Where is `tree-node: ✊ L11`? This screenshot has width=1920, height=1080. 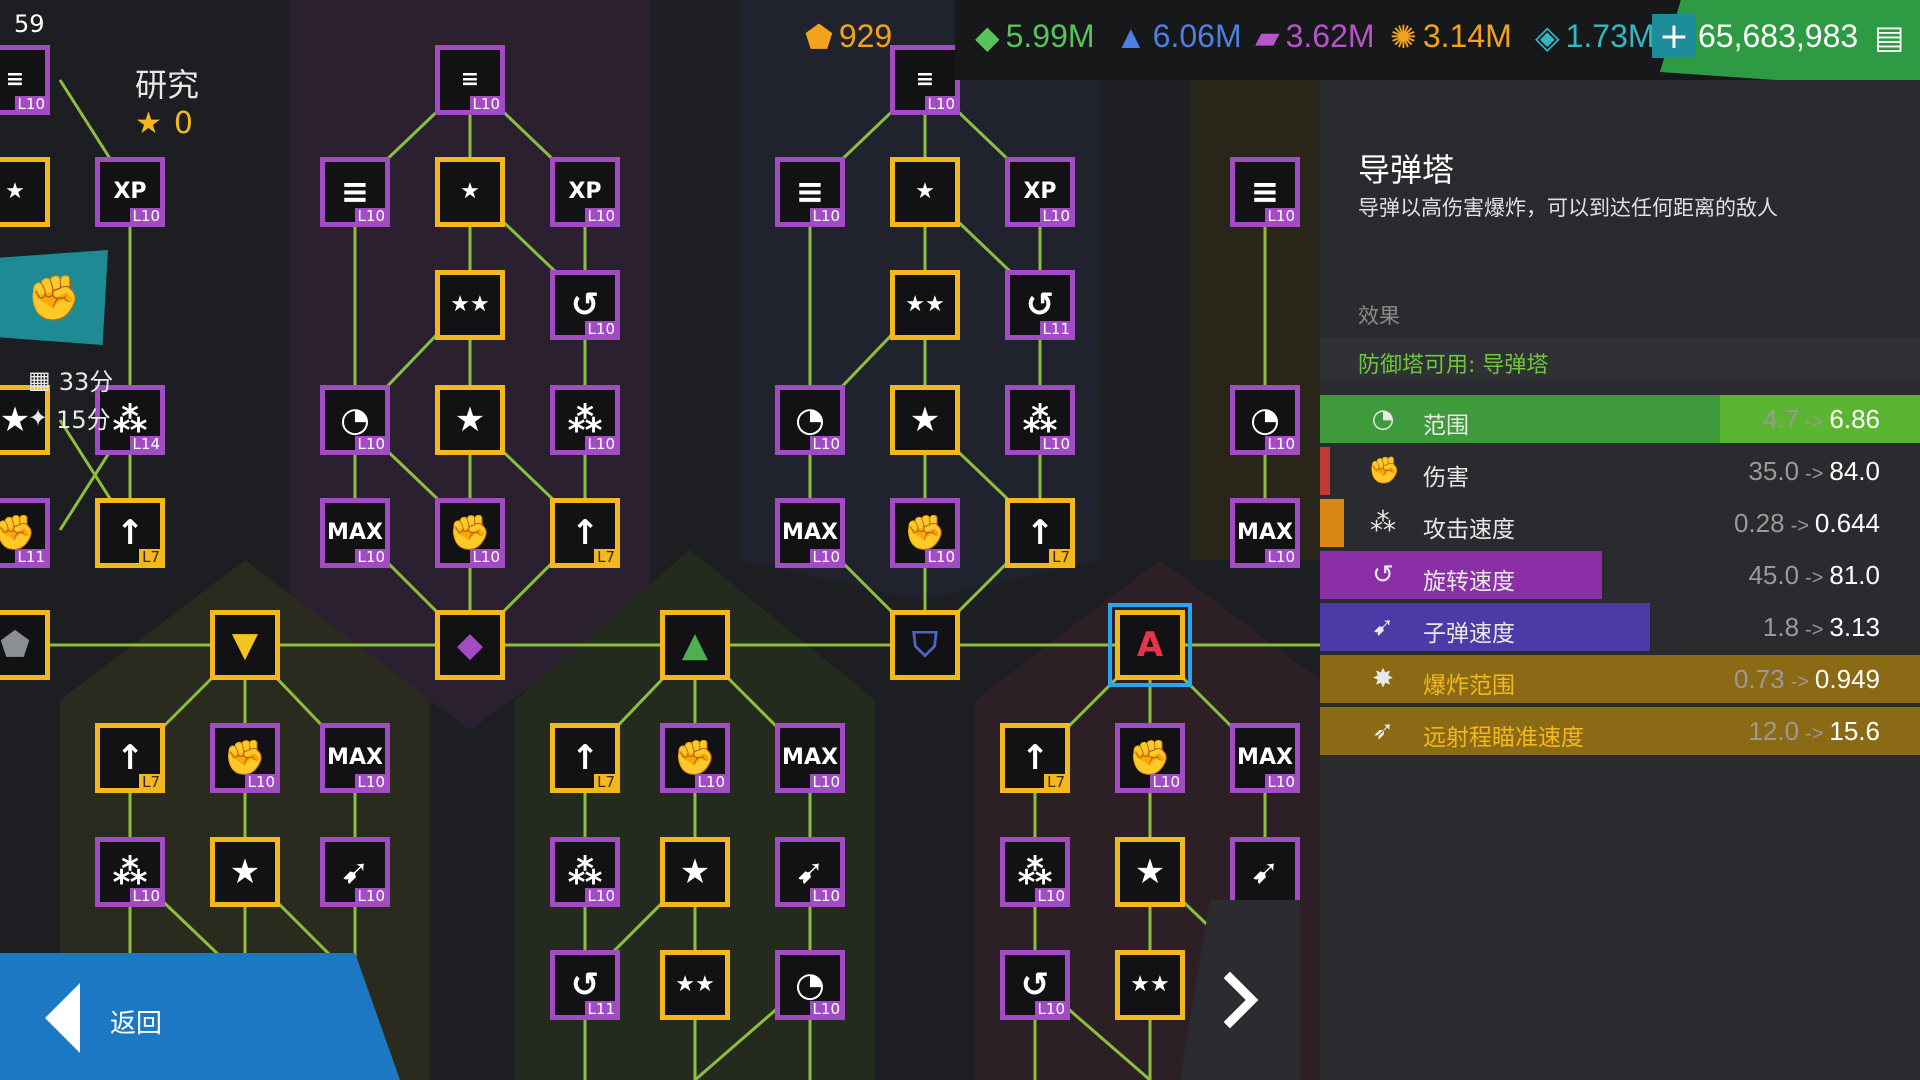 tree-node: ✊ L11 is located at coordinates (25, 533).